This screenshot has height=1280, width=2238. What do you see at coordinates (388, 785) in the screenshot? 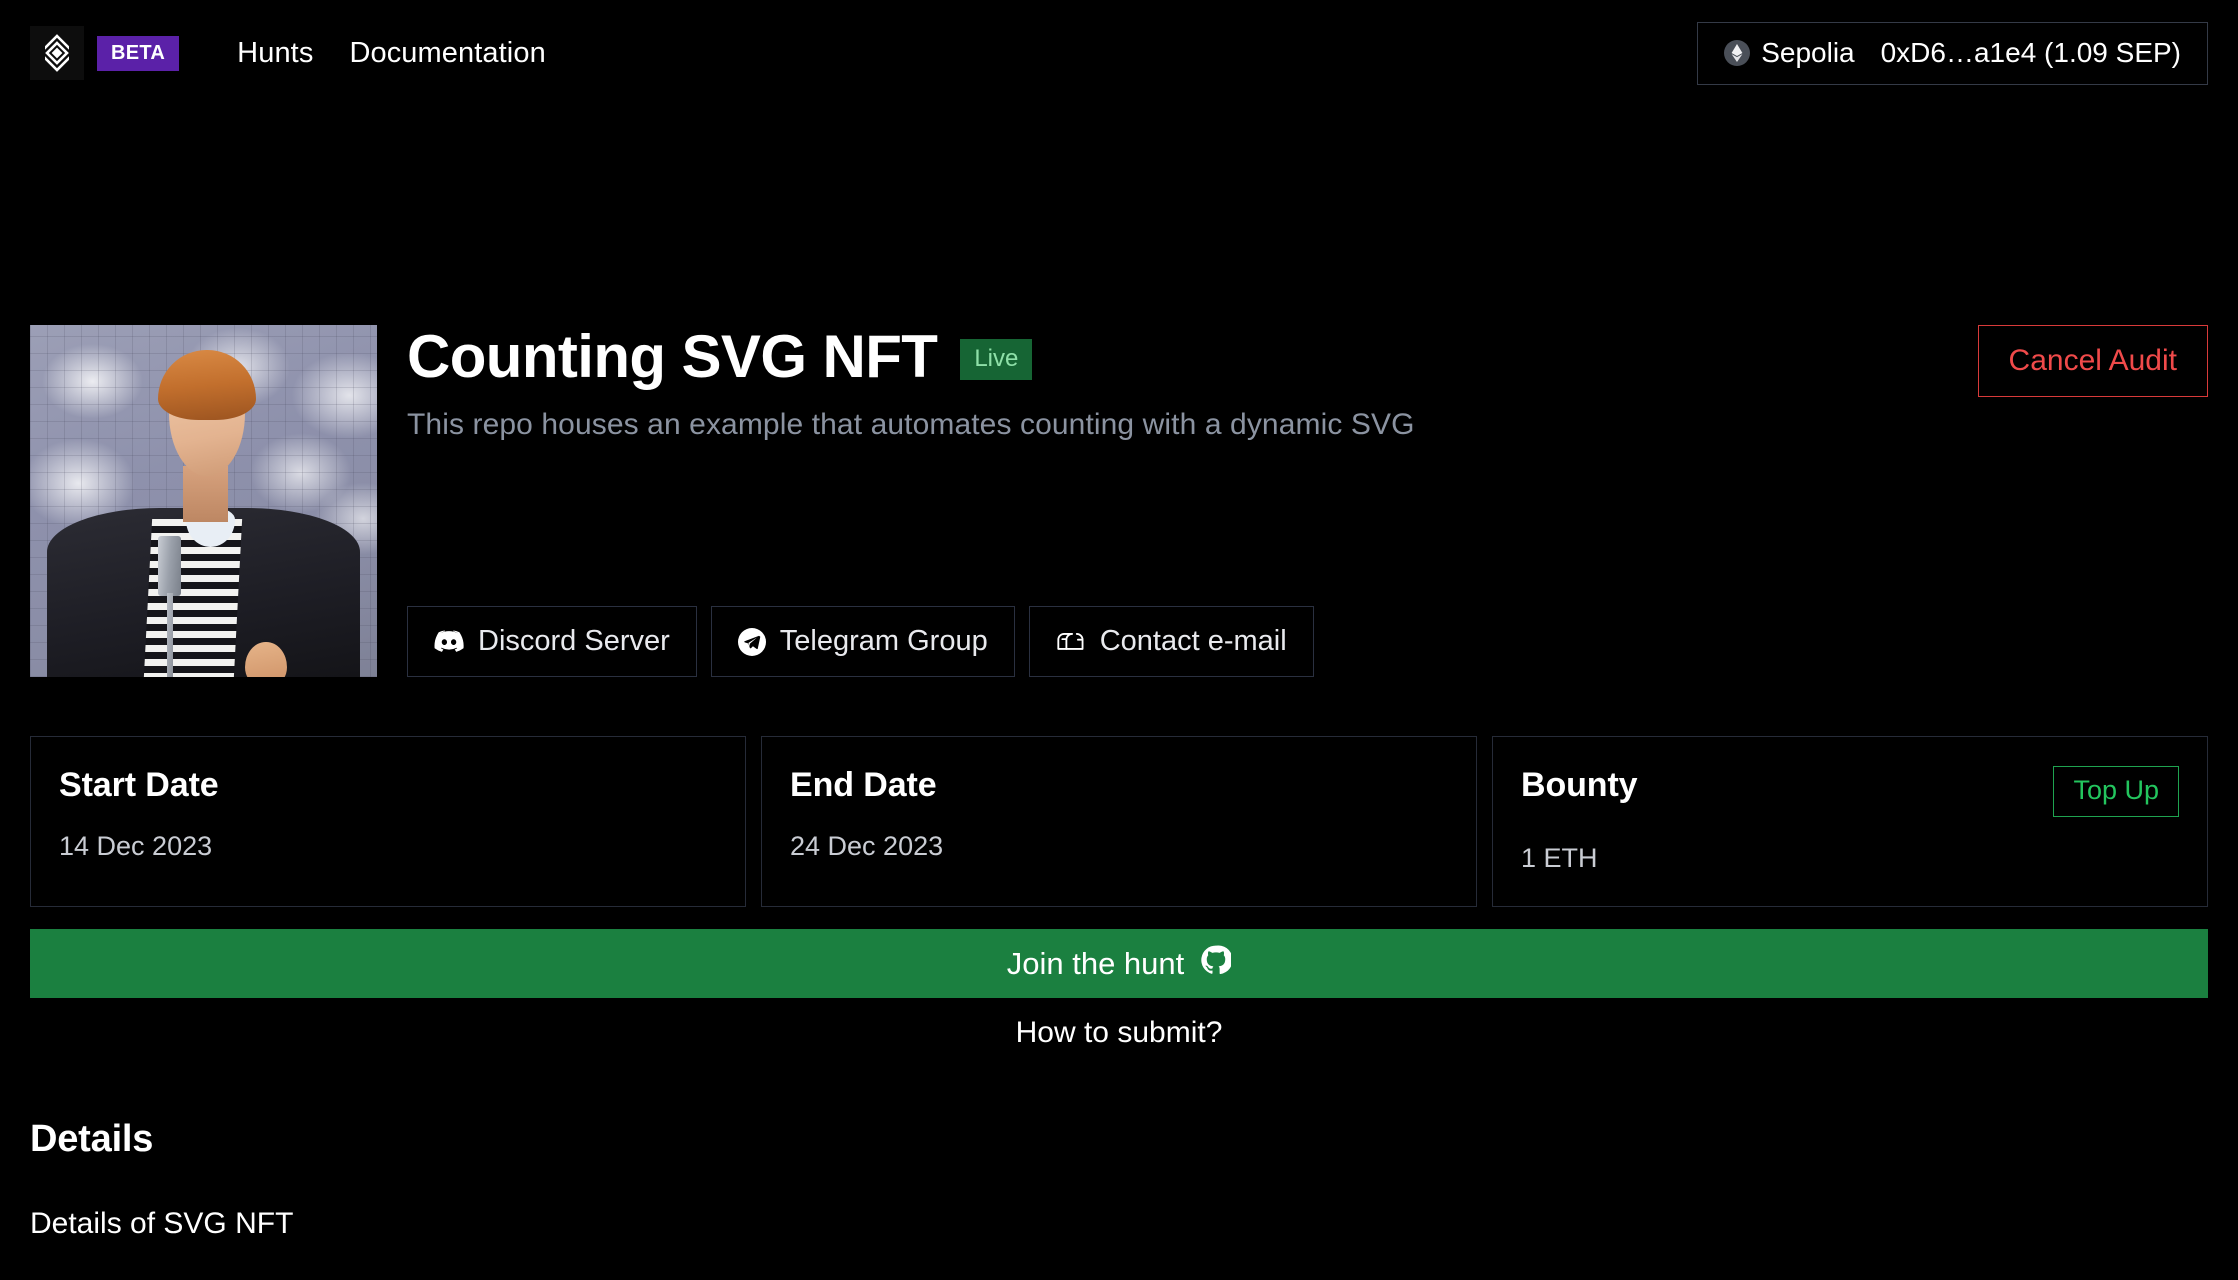
I see `stat-card-header: Start Date` at bounding box center [388, 785].